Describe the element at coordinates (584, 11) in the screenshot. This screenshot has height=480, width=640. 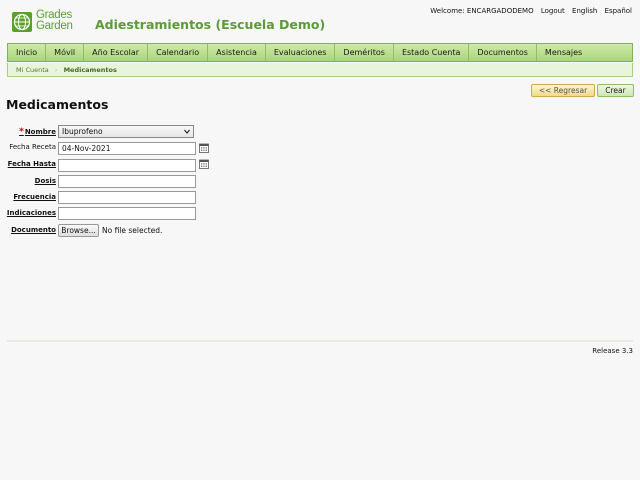
I see `english-link: English` at that location.